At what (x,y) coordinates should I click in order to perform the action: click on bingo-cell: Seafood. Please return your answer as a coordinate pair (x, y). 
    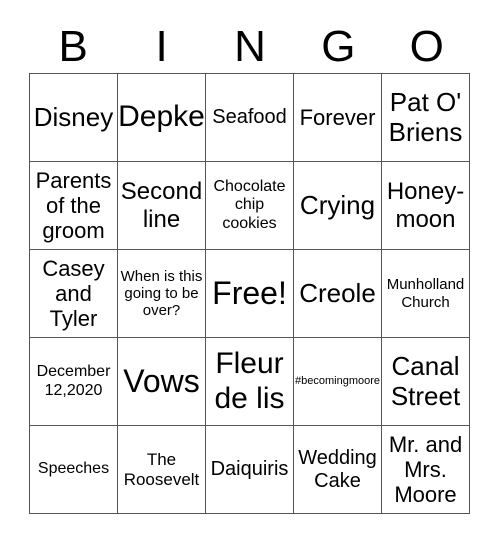
    Looking at the image, I should click on (250, 118).